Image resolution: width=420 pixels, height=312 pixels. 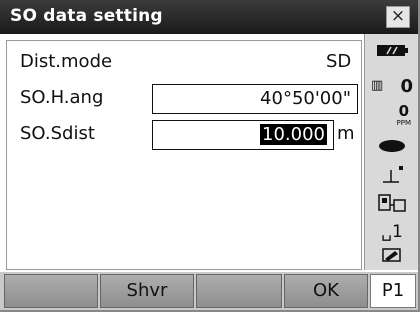 What do you see at coordinates (86, 16) in the screenshot?
I see `window-title: SO data setting` at bounding box center [86, 16].